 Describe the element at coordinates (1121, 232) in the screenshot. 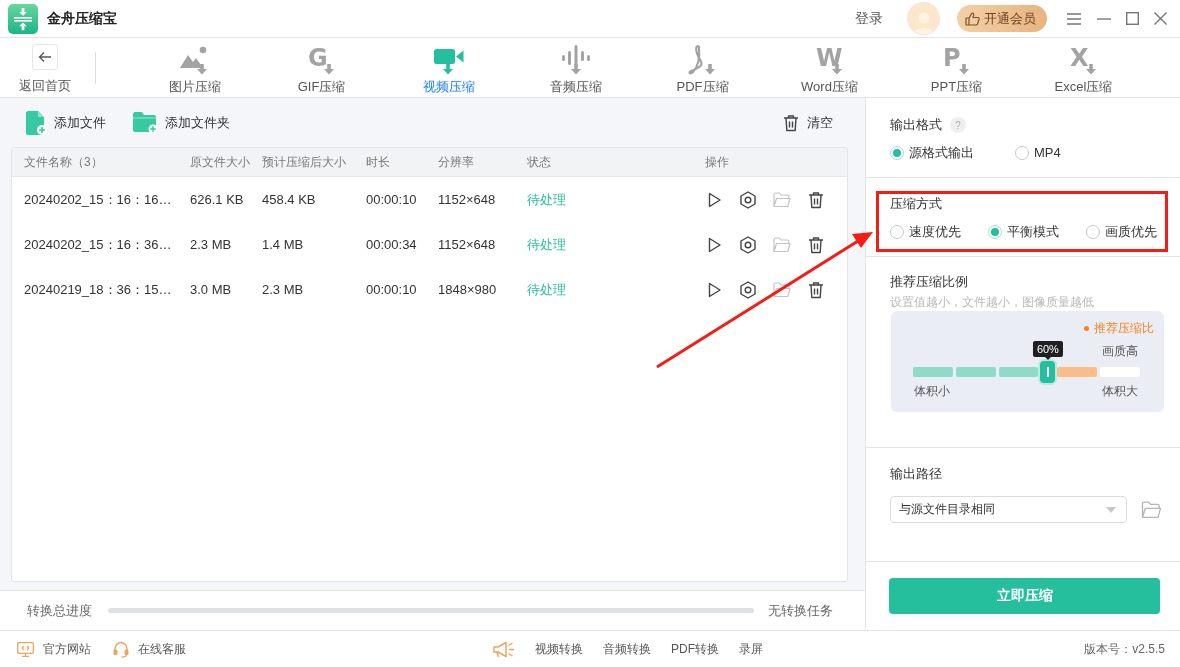

I see `radio-option: 画质优先` at that location.